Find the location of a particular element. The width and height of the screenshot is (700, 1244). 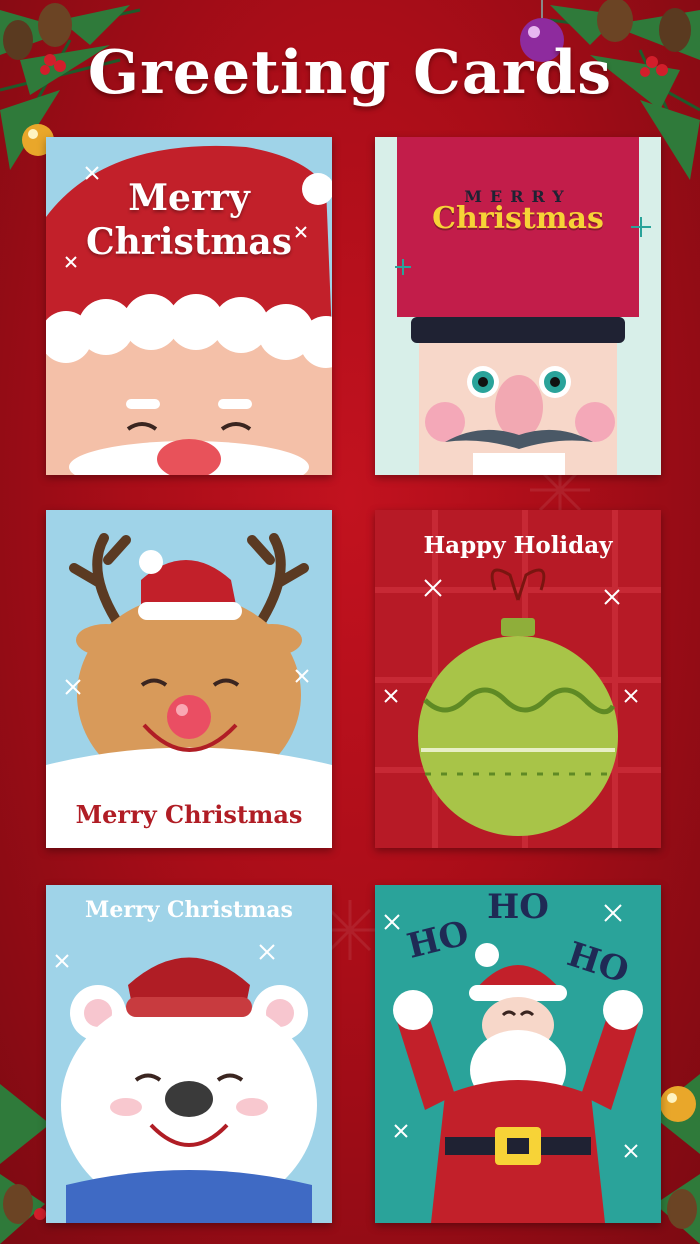

card-polar-bear-merry-christmas: Merry Christmas is located at coordinates (189, 1054).